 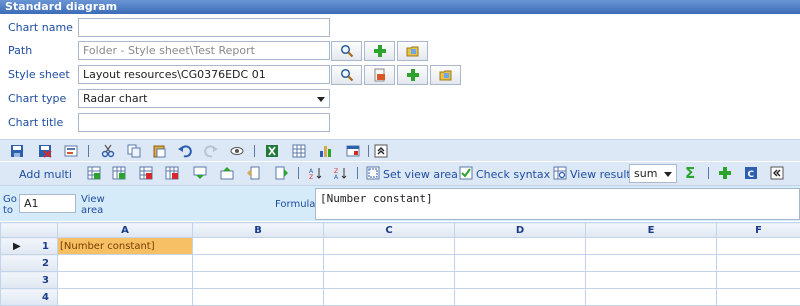 I want to click on chart-type-select: Radar chart, so click(x=204, y=98).